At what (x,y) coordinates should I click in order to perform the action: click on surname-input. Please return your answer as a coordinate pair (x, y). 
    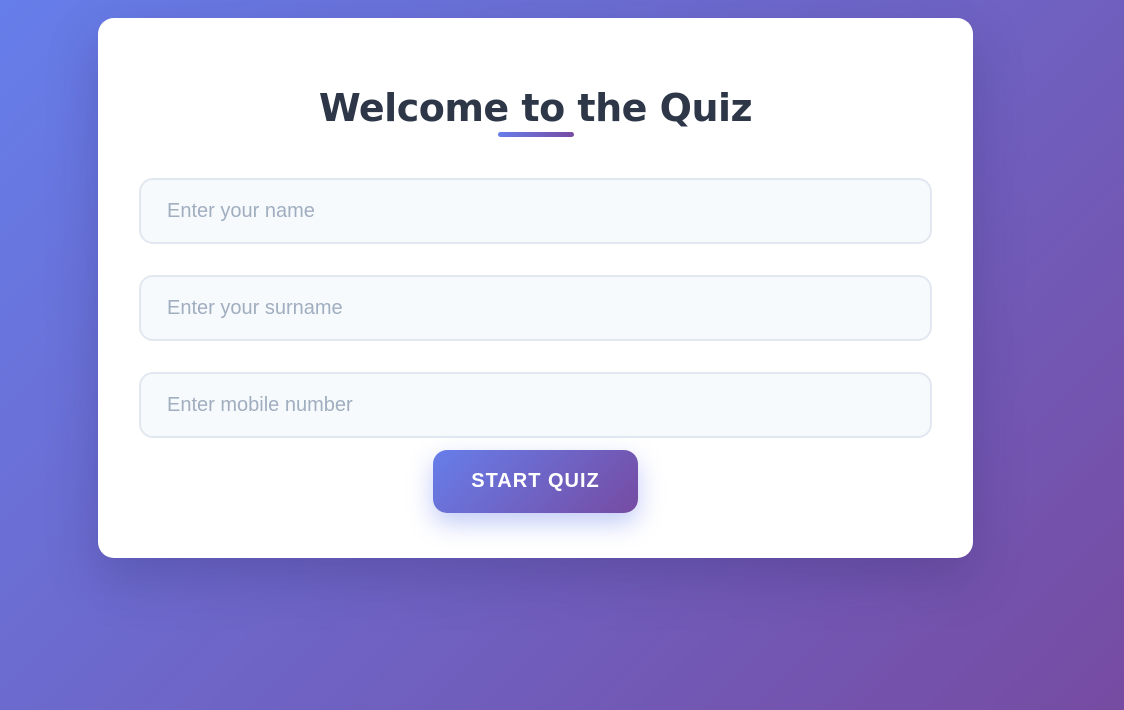
    Looking at the image, I should click on (535, 308).